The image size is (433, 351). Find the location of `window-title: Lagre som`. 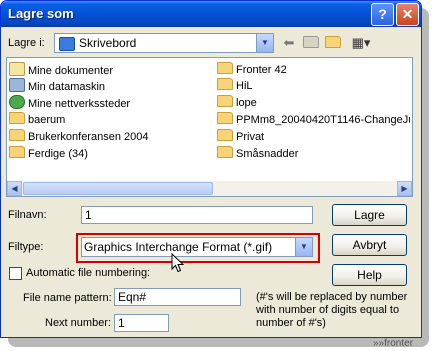

window-title: Lagre som is located at coordinates (41, 13).